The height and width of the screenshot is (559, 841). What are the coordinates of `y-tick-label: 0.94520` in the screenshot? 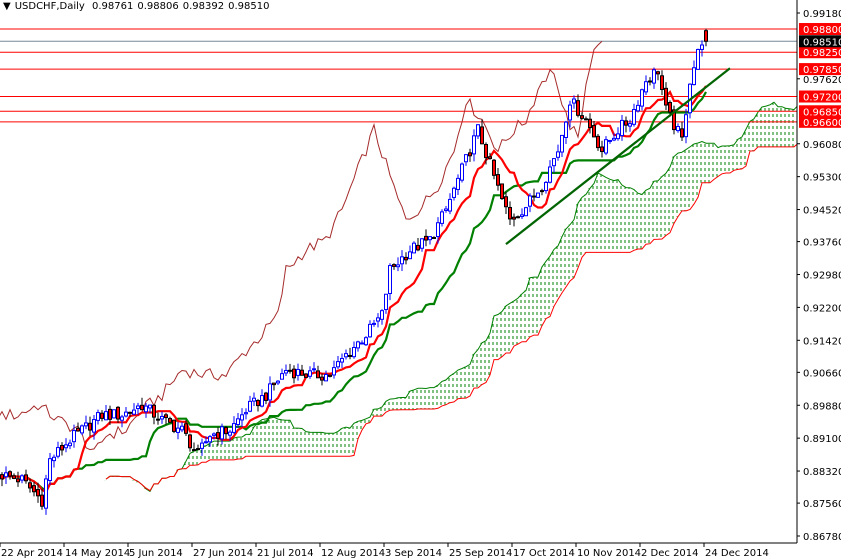 It's located at (822, 211).